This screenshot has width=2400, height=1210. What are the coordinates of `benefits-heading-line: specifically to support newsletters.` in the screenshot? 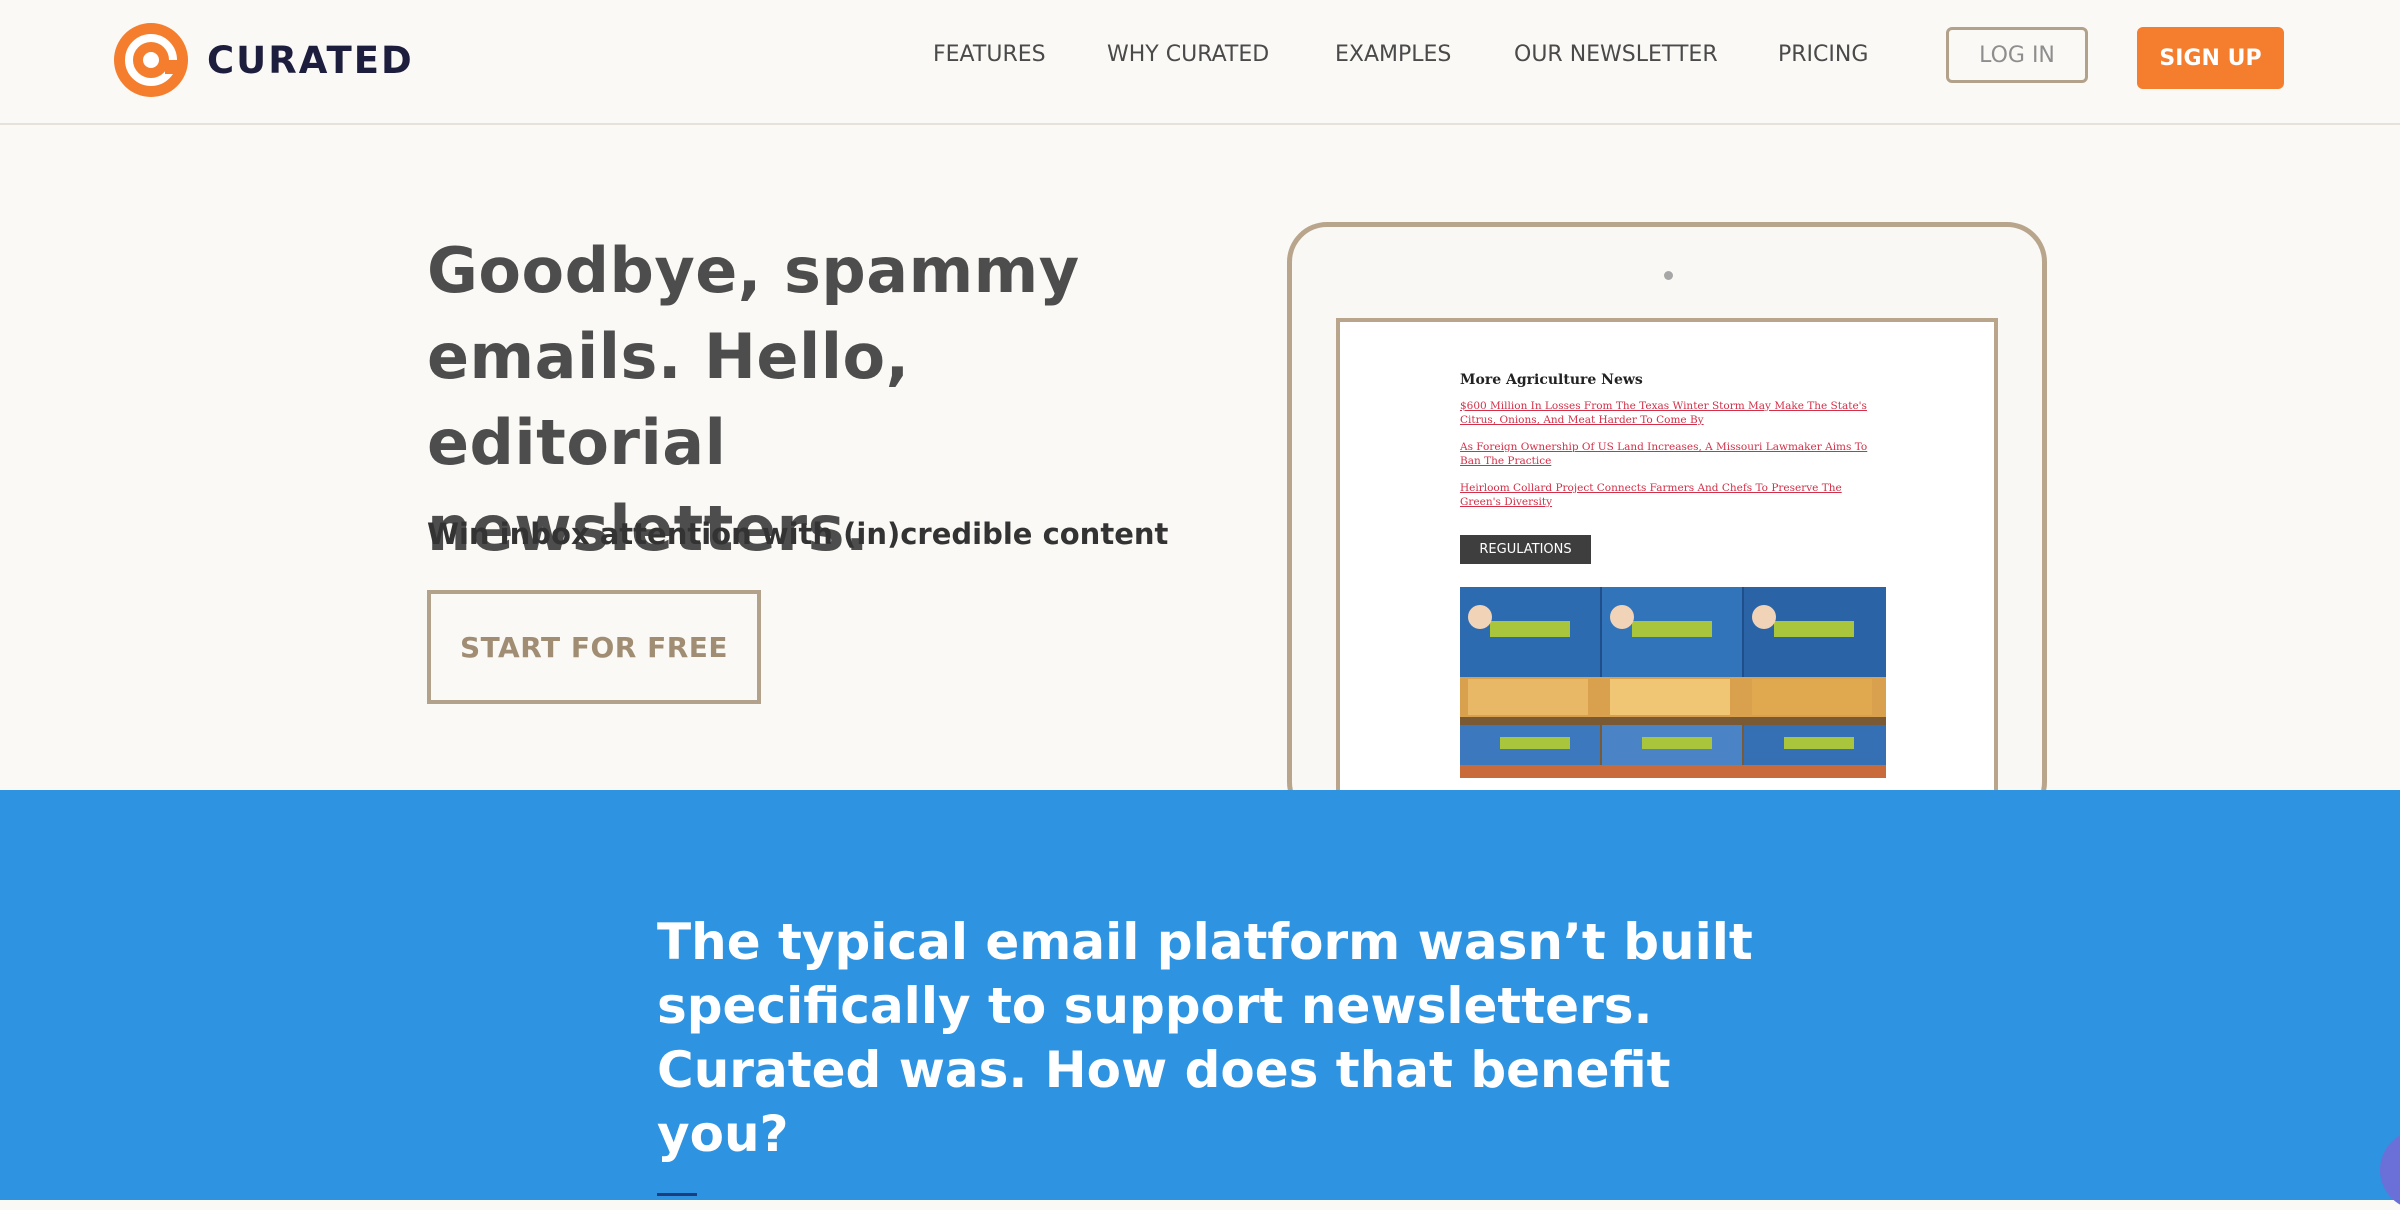 It's located at (1155, 1006).